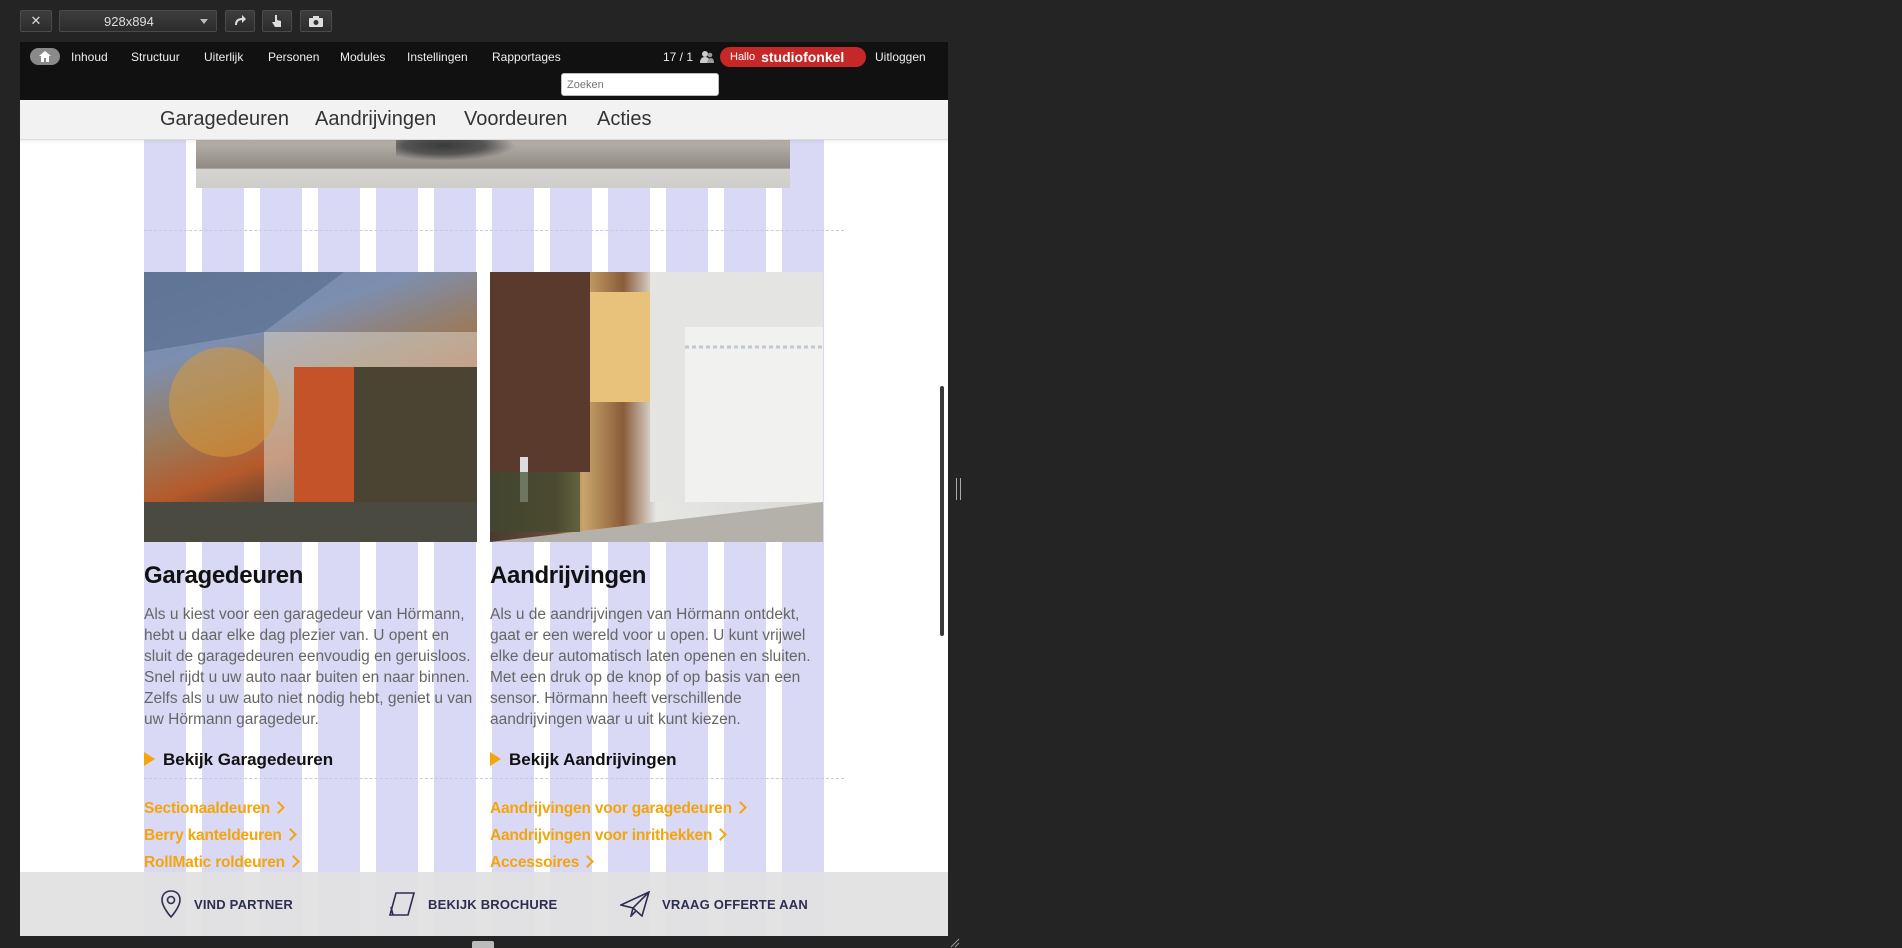 Image resolution: width=1902 pixels, height=948 pixels. What do you see at coordinates (129, 21) in the screenshot?
I see `viewport-size-label: 928x894` at bounding box center [129, 21].